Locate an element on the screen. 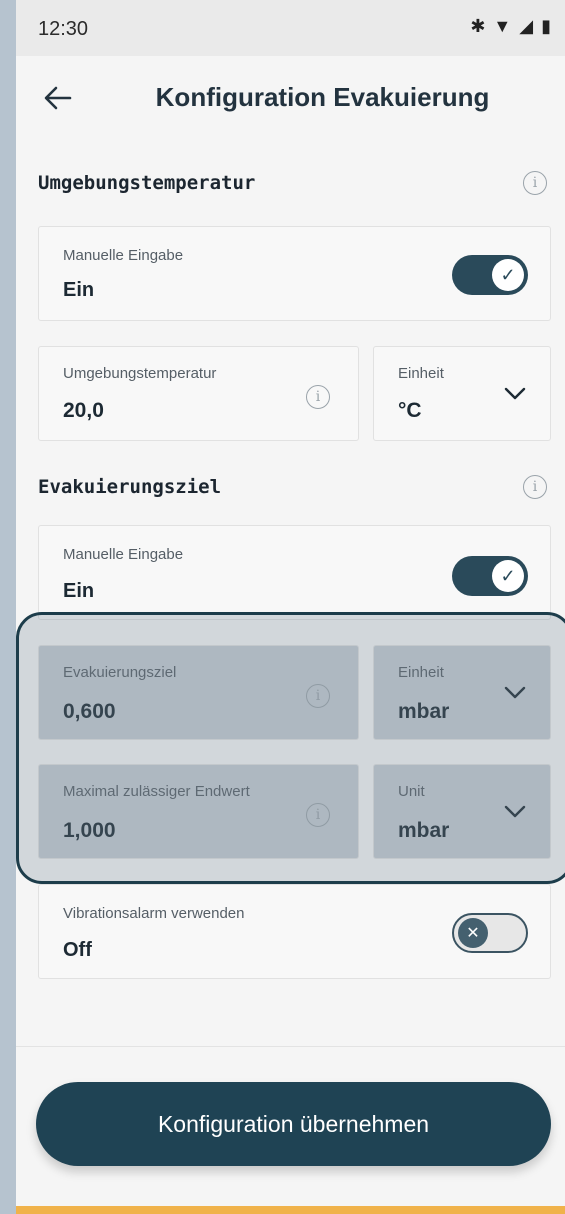  bluetooth-icon: ✱ is located at coordinates (478, 26).